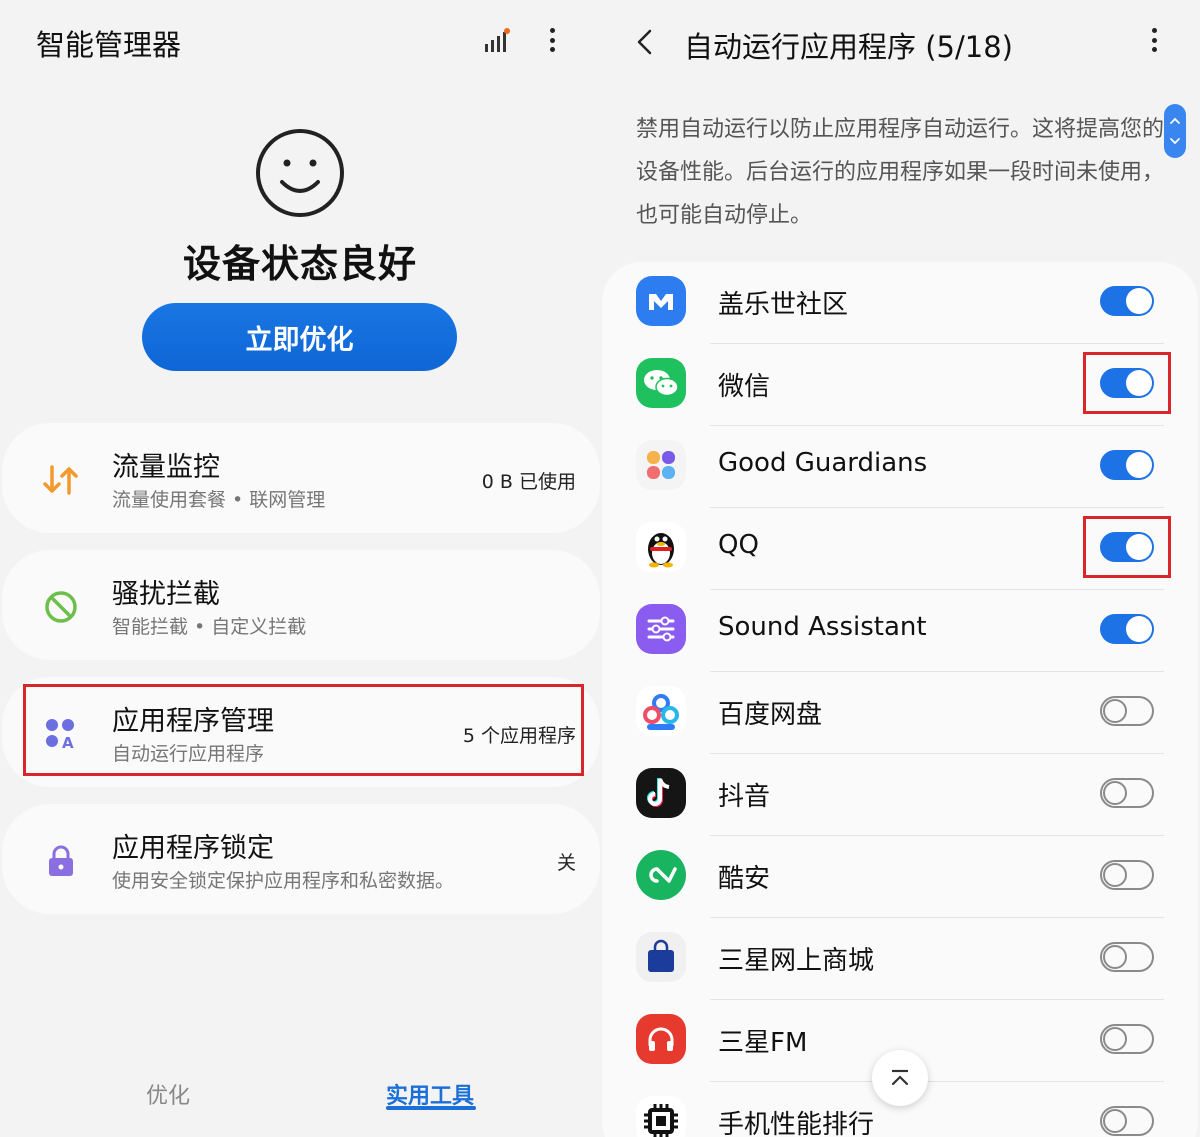 The height and width of the screenshot is (1137, 1200). Describe the element at coordinates (661, 1039) in the screenshot. I see `headphones-icon` at that location.